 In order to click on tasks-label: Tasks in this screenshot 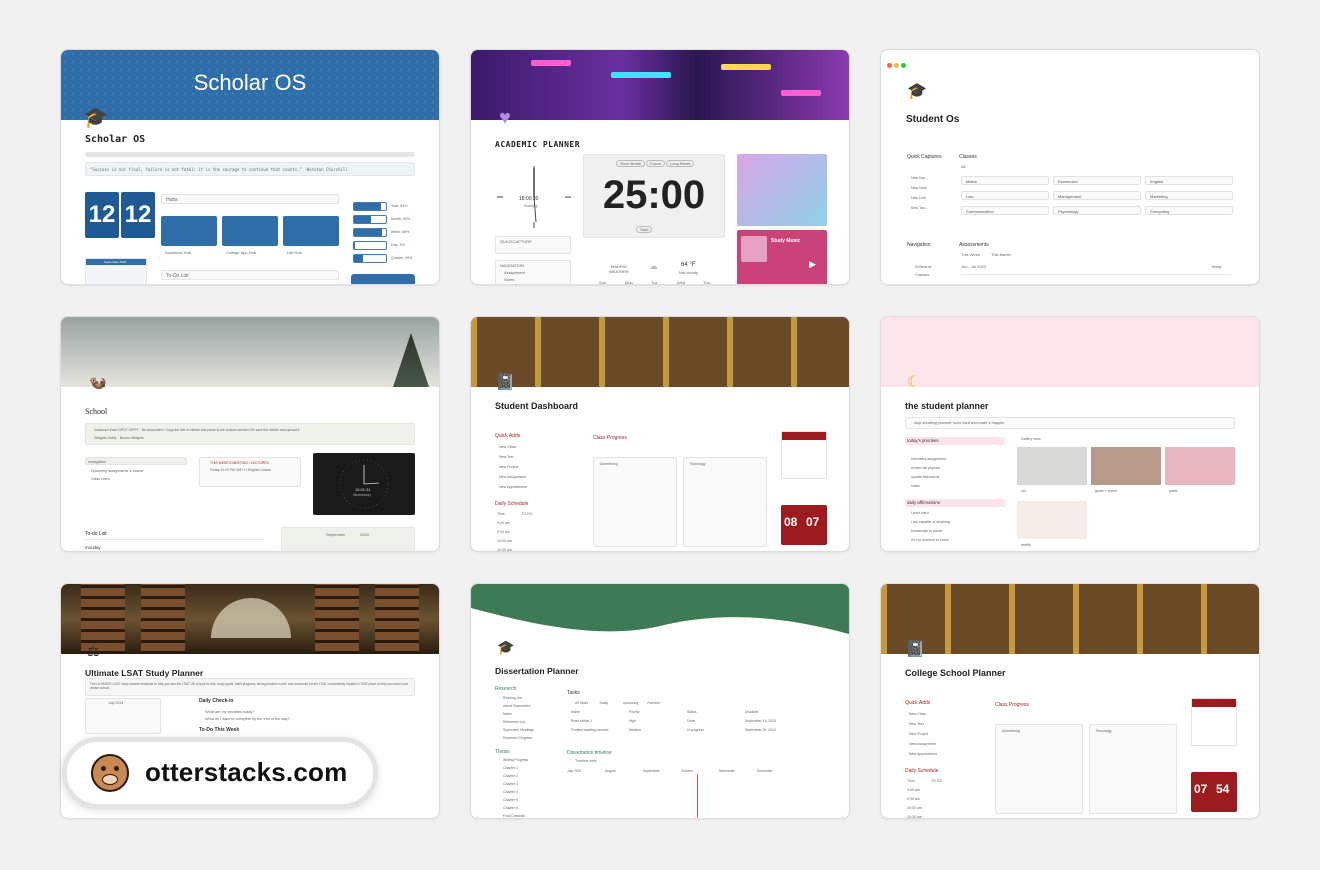, I will do `click(573, 693)`.